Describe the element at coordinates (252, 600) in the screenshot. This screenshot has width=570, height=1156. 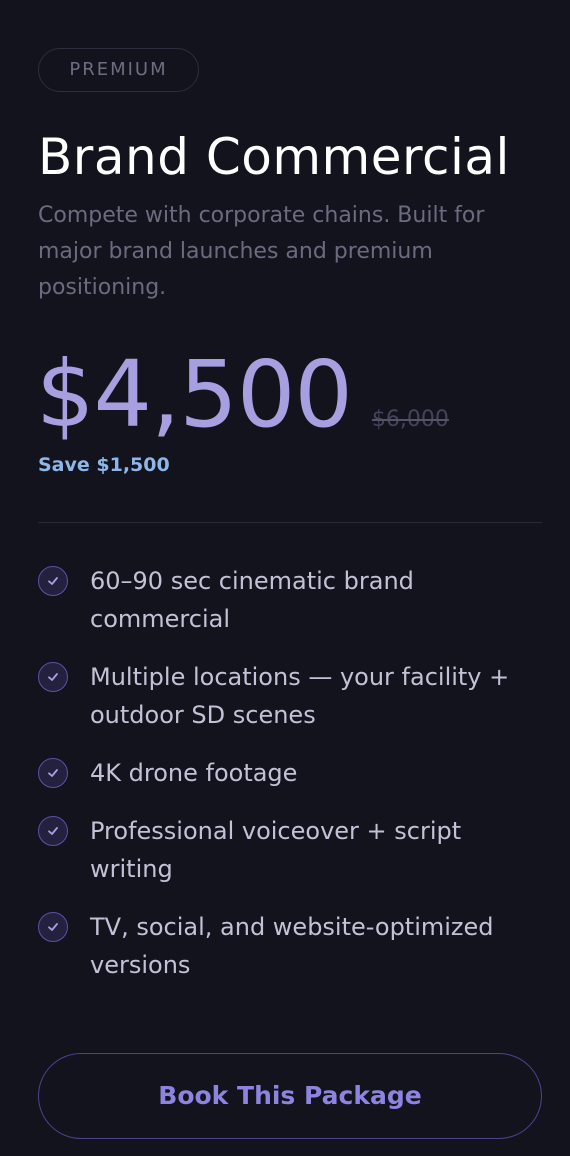
I see `feature-text: 60–90 sec cinematic brand commercial` at that location.